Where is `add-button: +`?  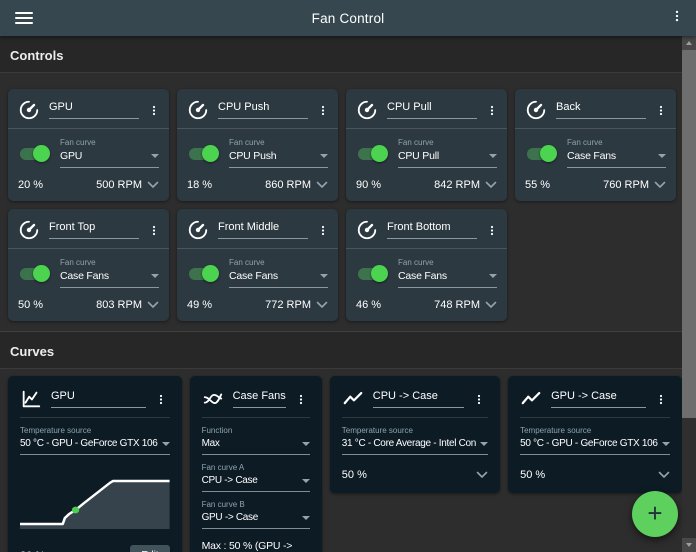
add-button: + is located at coordinates (655, 514).